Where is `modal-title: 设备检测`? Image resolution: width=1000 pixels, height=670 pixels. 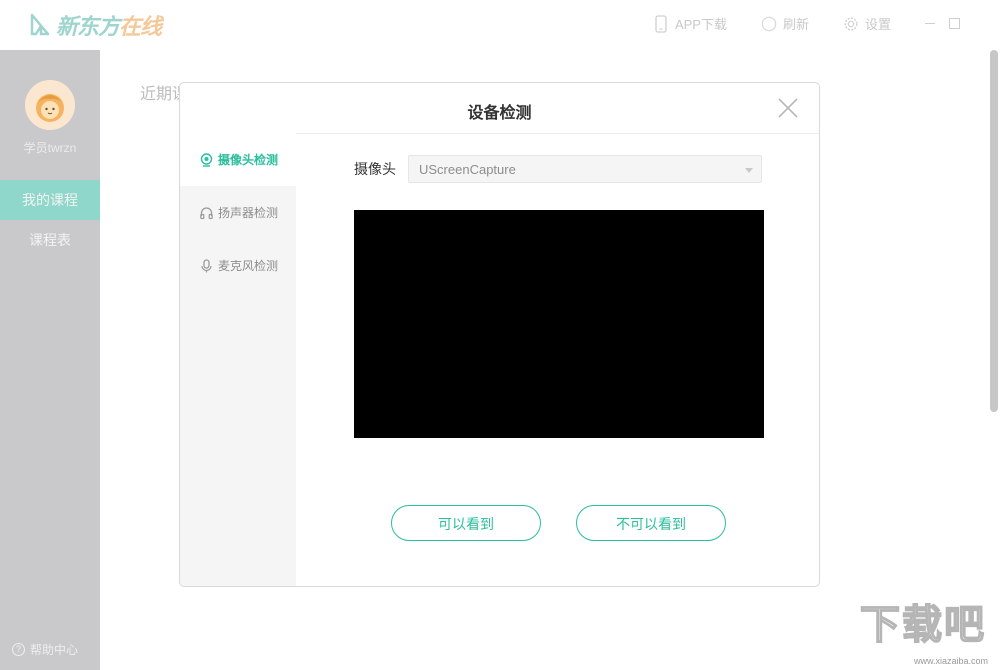
modal-title: 设备检测 is located at coordinates (499, 113).